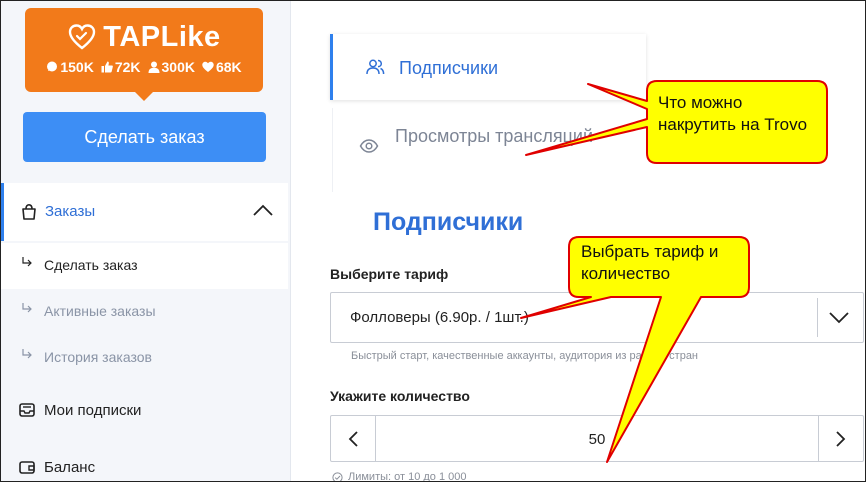 The image size is (868, 484). I want to click on stat-comments: 150K, so click(70, 67).